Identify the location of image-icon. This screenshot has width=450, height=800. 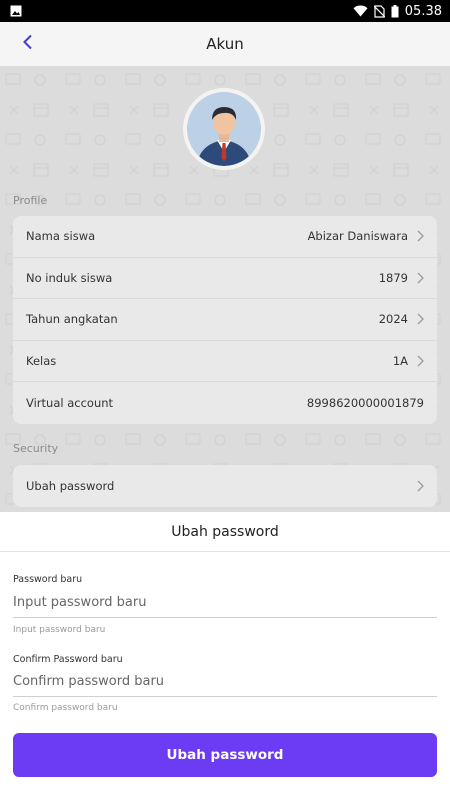
(16, 11).